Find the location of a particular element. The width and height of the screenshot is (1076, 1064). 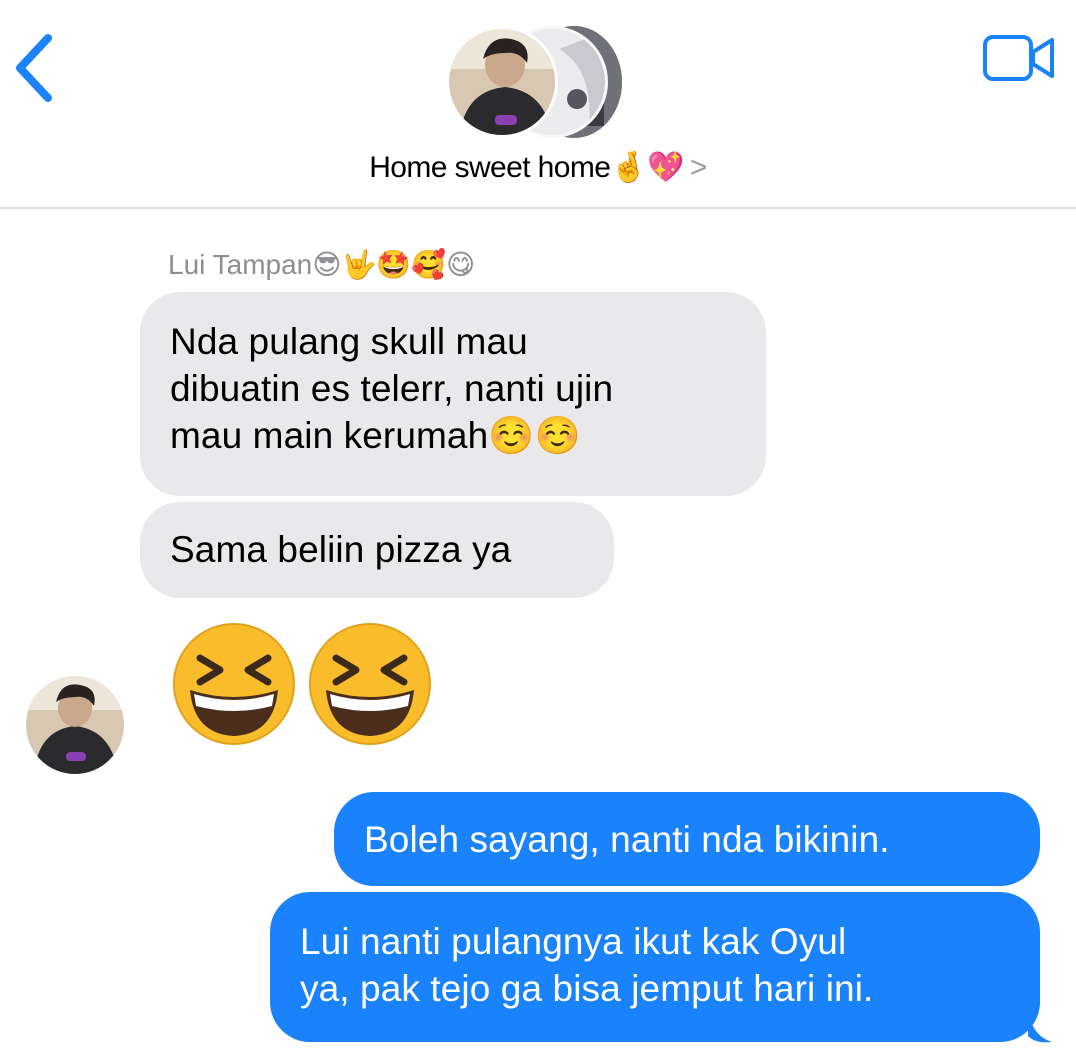

chevron-left-icon is located at coordinates (34, 68).